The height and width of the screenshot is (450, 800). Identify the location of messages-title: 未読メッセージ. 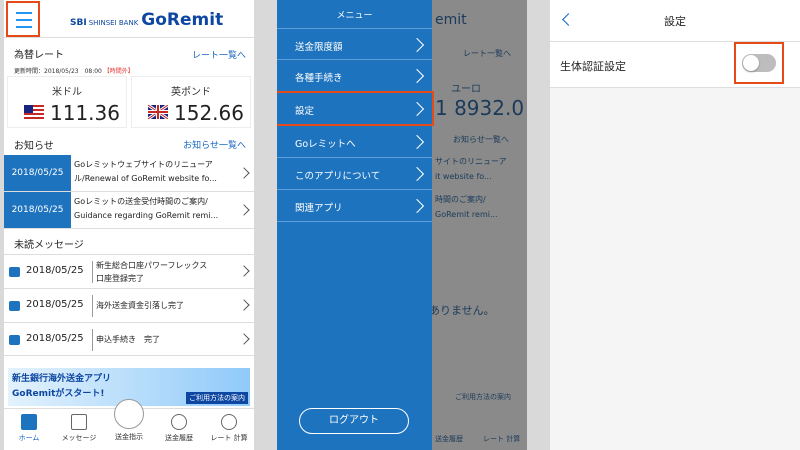
(49, 245).